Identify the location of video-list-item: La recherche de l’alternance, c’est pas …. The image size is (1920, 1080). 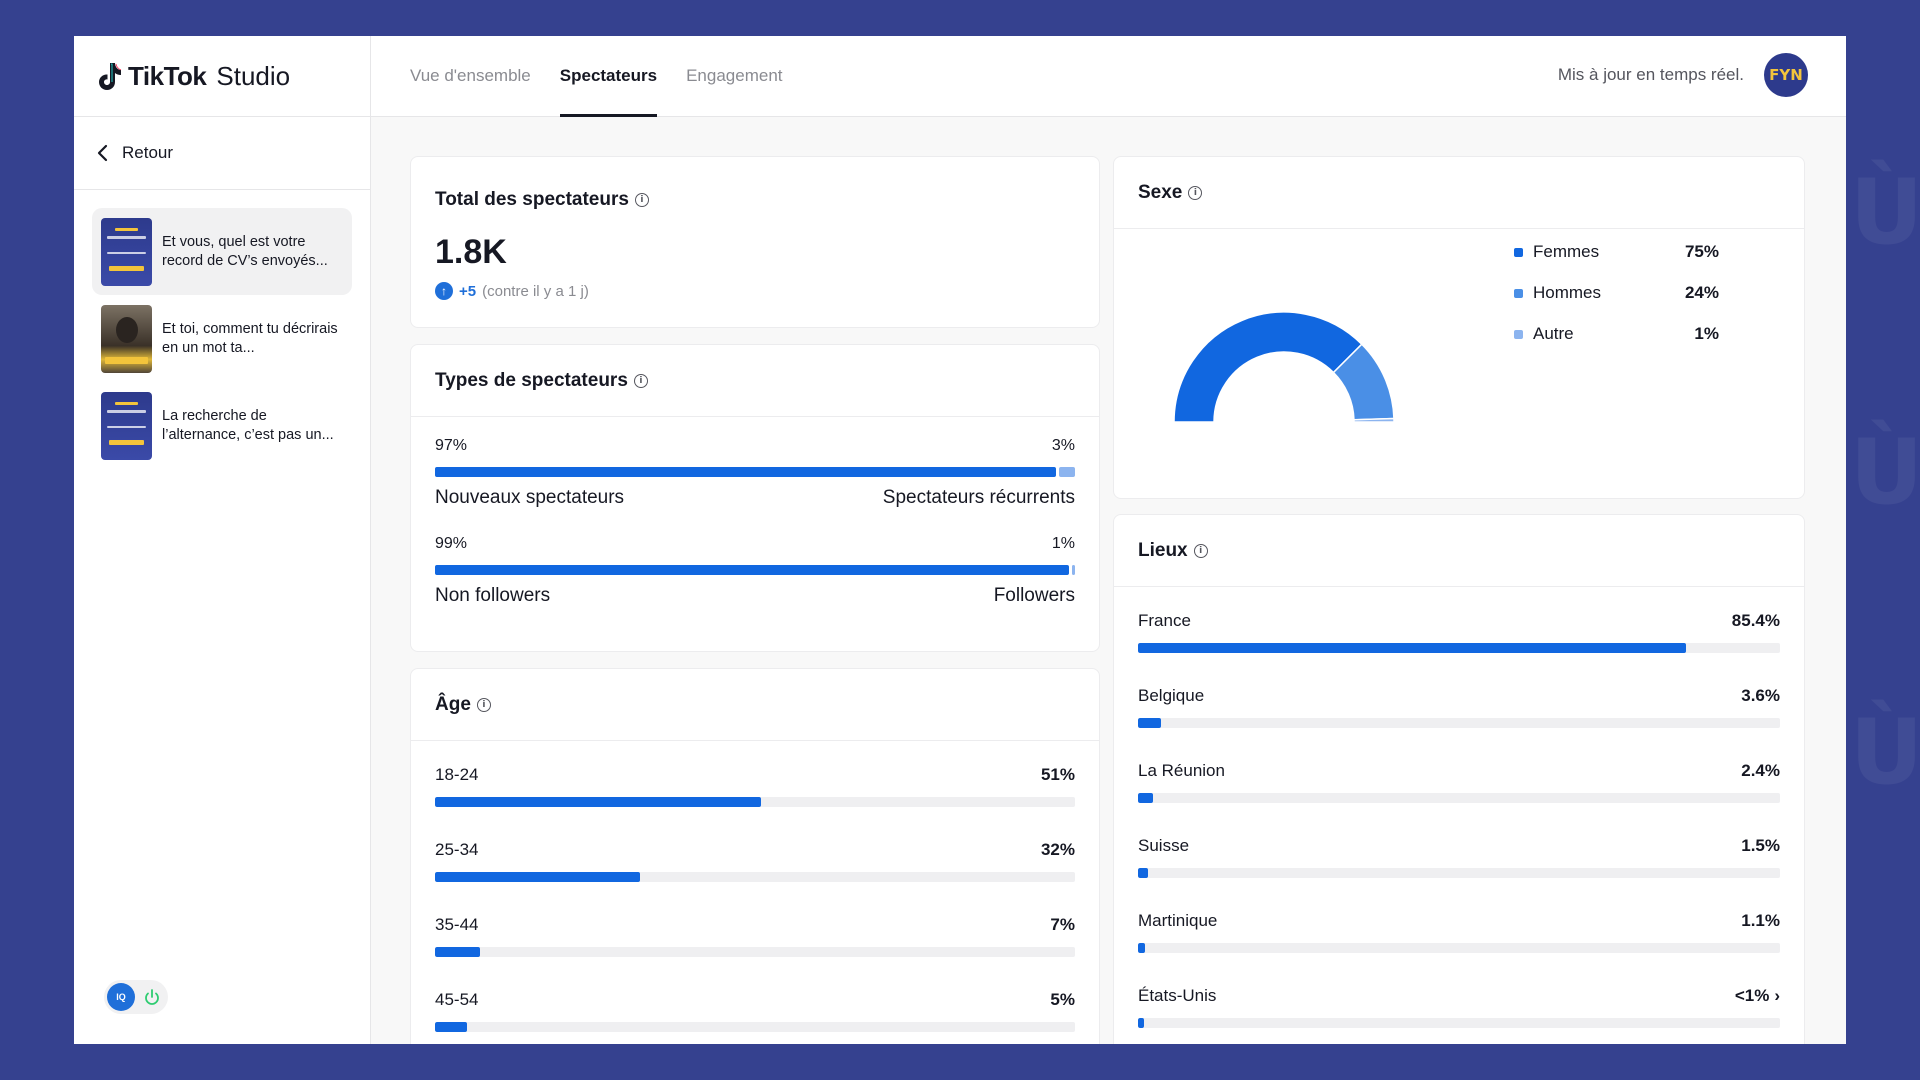
(222, 425).